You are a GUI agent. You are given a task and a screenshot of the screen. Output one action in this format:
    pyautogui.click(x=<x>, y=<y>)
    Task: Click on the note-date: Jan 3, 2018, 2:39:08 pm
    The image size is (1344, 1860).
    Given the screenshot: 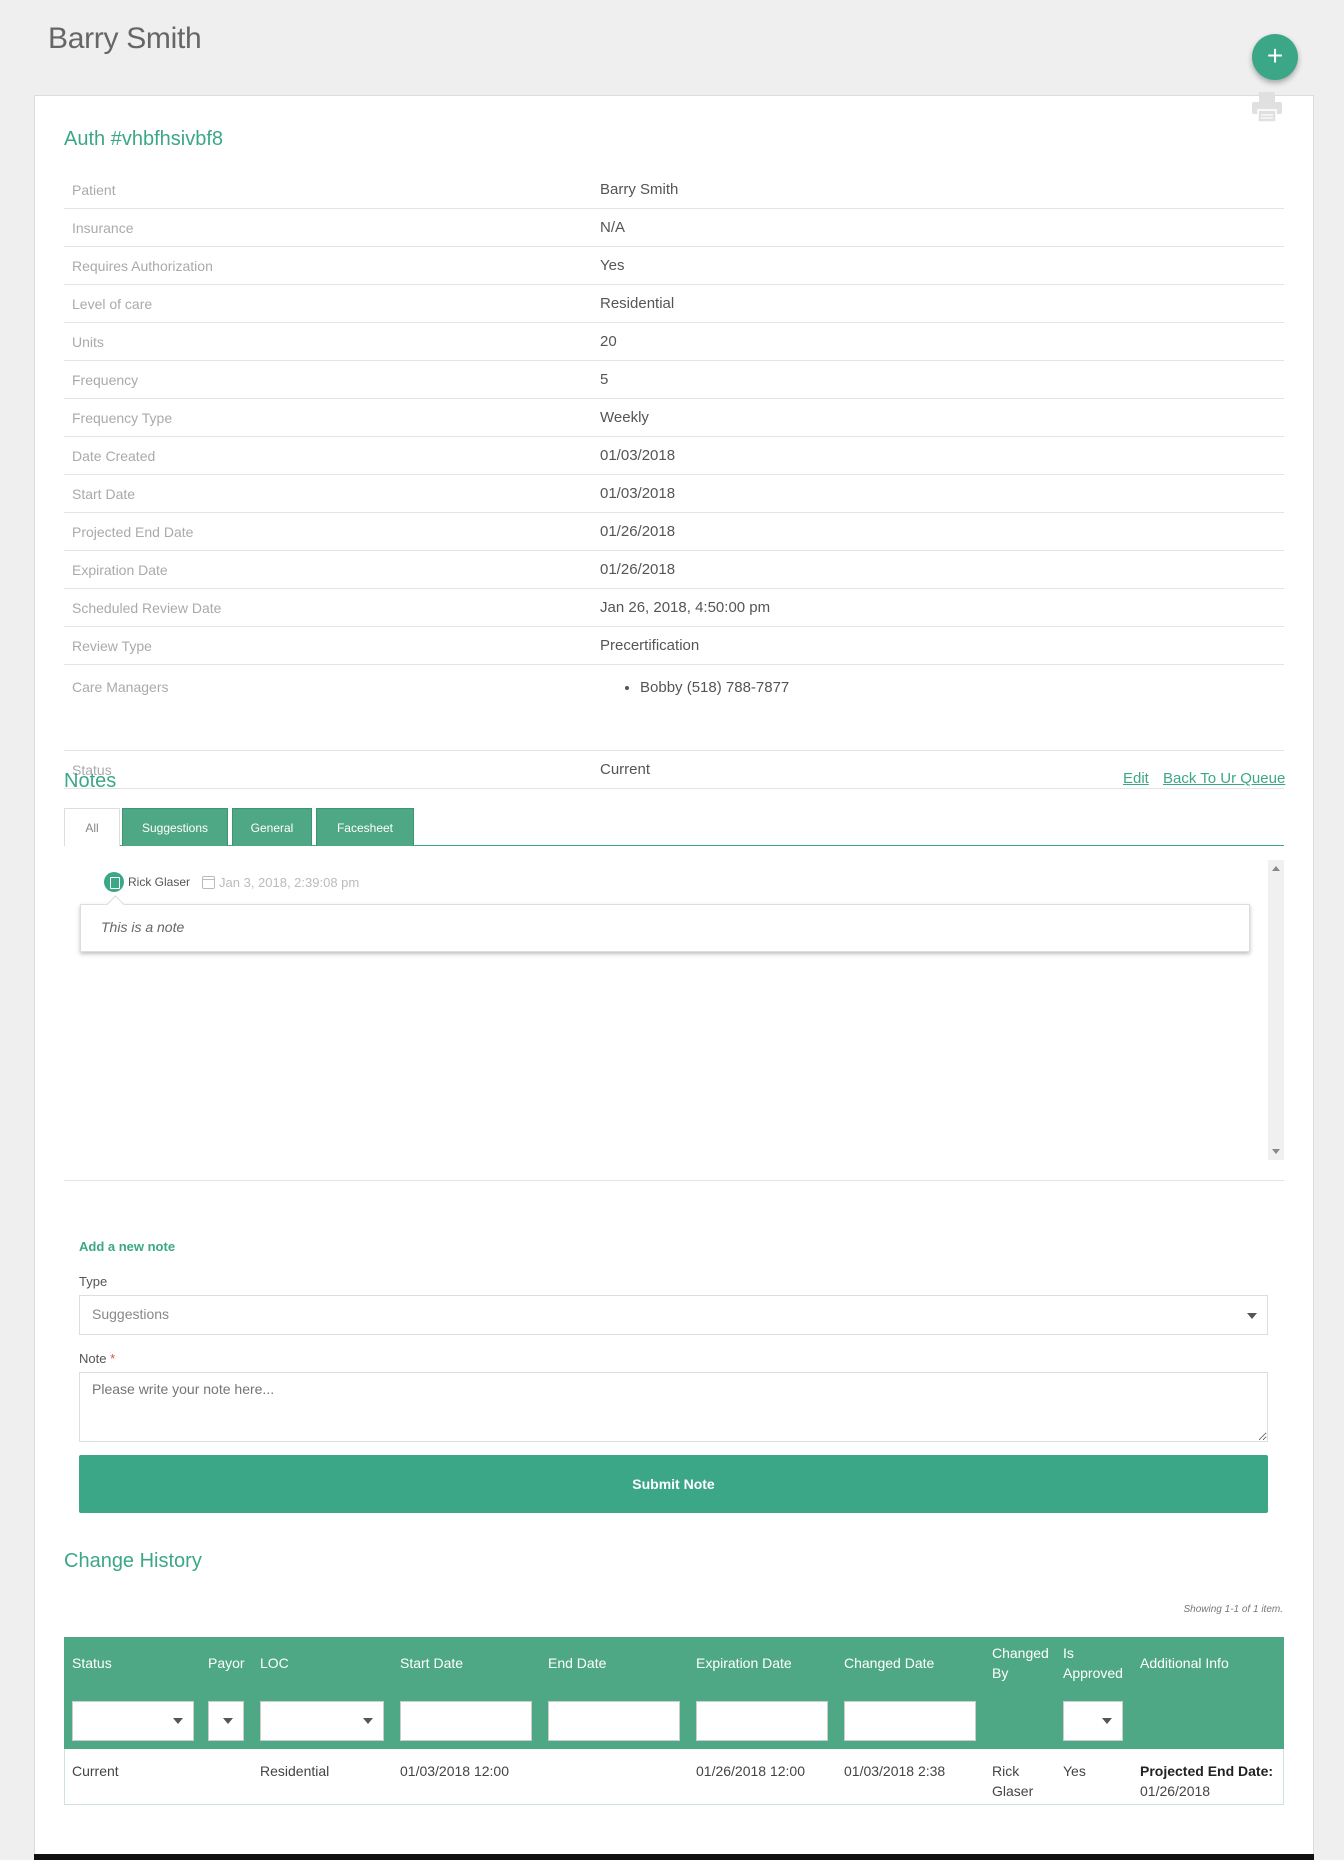 What is the action you would take?
    pyautogui.click(x=289, y=882)
    